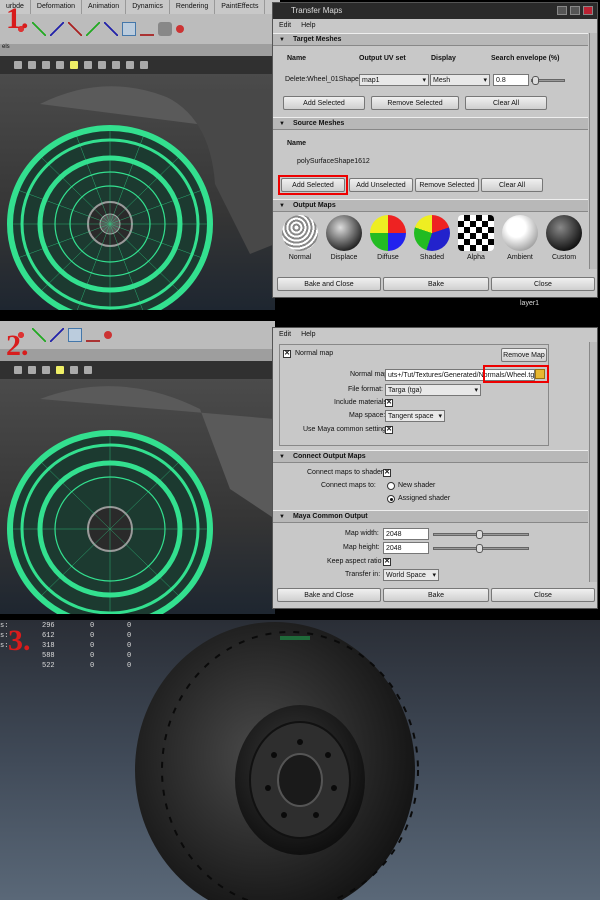  Describe the element at coordinates (300, 257) in the screenshot. I see `output-map-label: Normal` at that location.